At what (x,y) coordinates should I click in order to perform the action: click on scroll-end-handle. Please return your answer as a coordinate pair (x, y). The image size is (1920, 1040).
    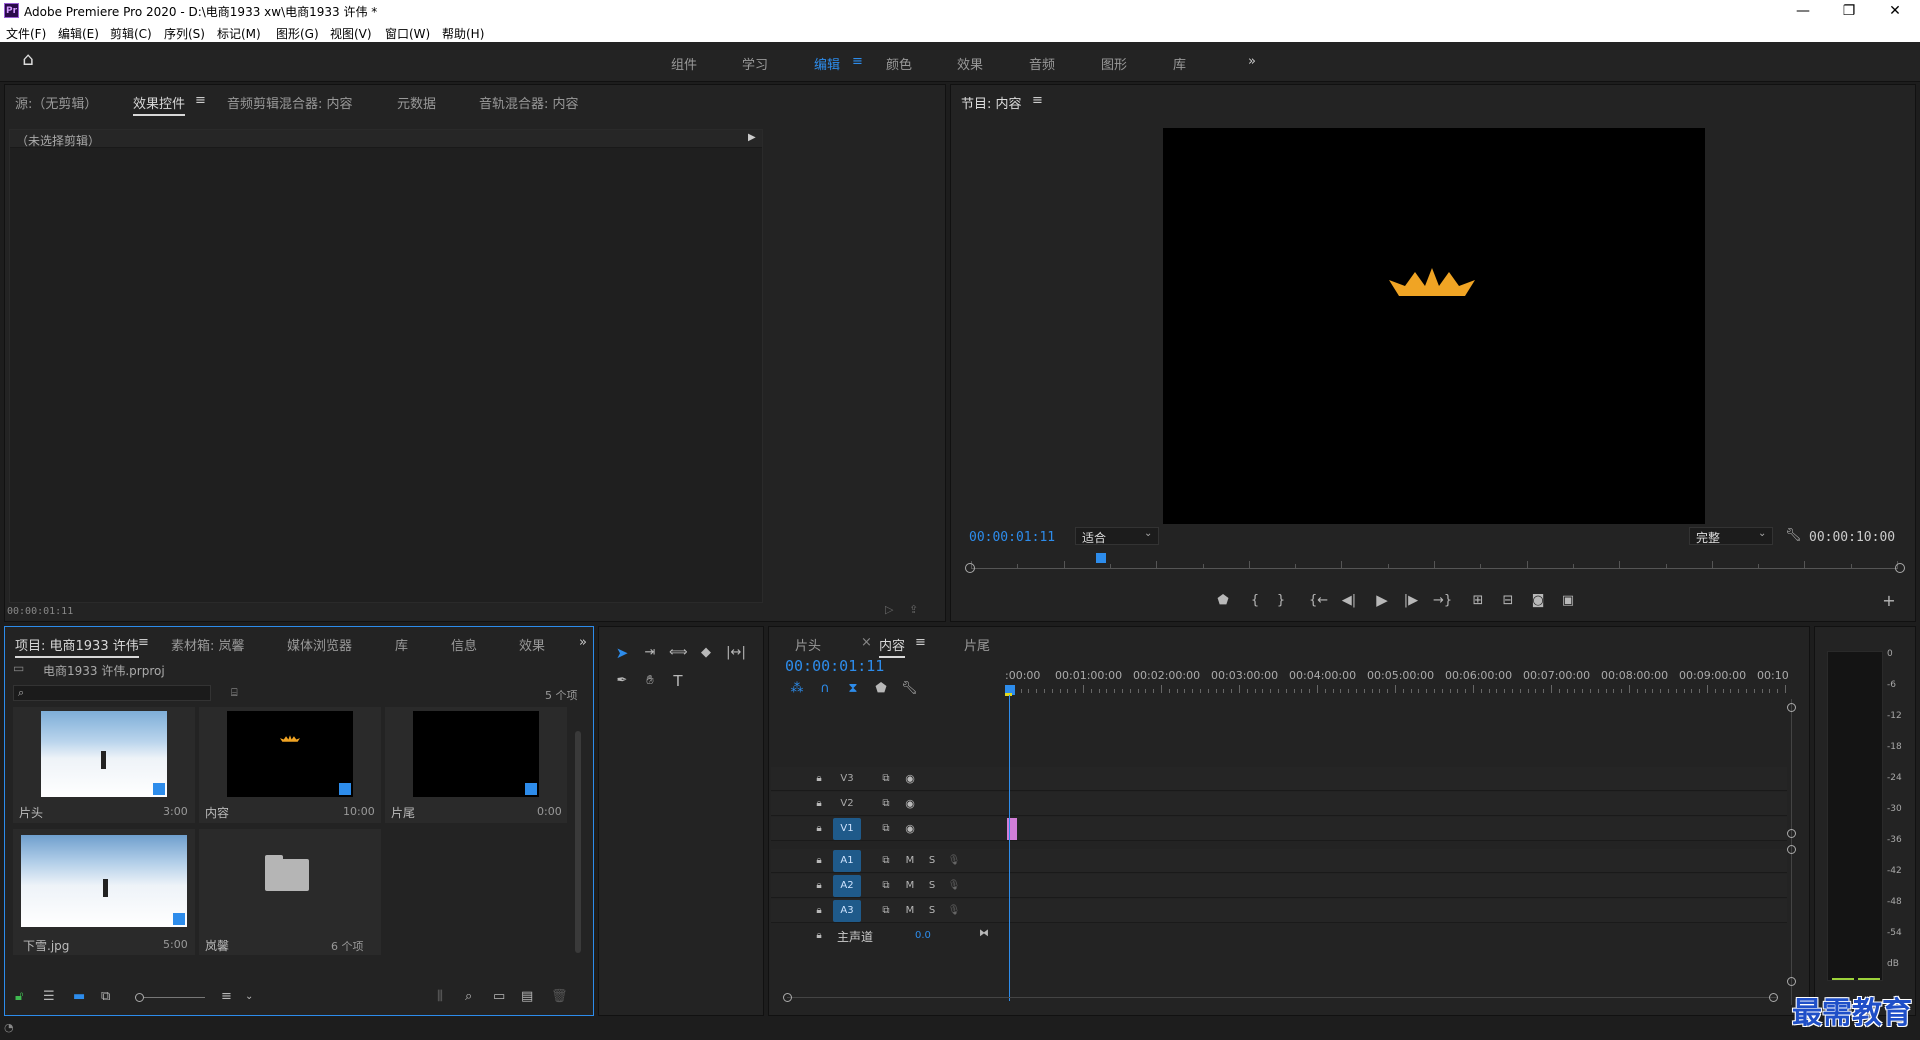
    Looking at the image, I should click on (1900, 568).